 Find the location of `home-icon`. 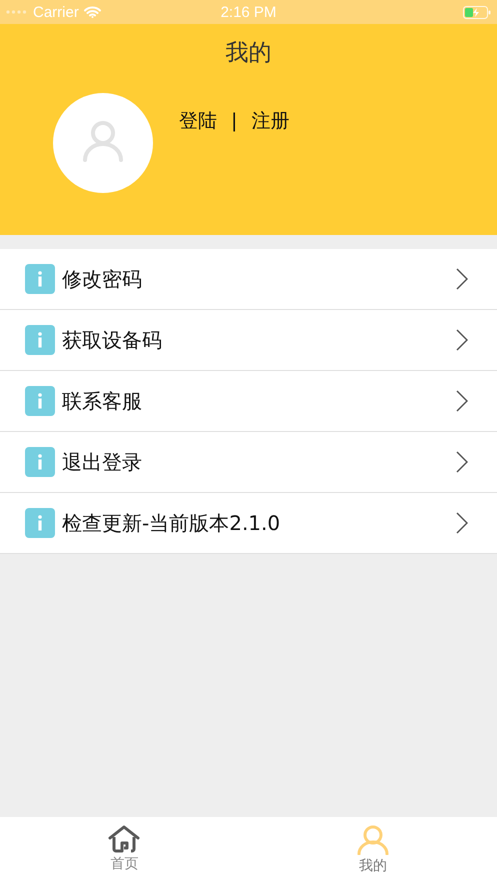

home-icon is located at coordinates (124, 839).